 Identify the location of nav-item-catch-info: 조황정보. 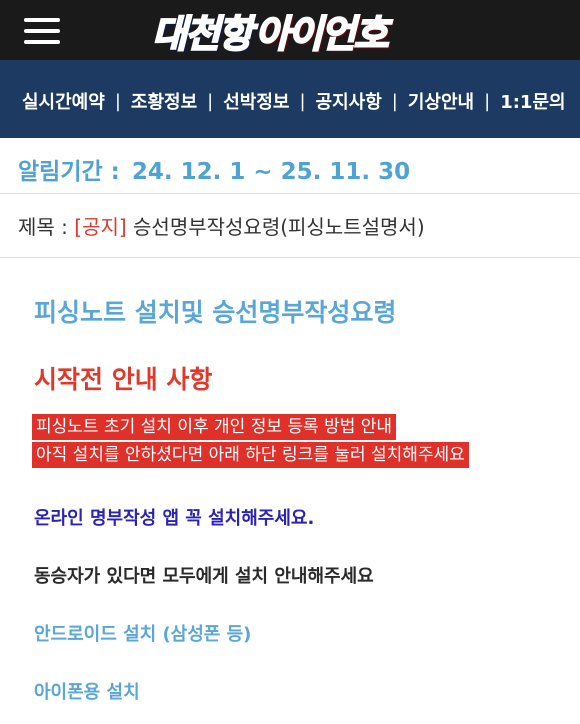
(164, 101).